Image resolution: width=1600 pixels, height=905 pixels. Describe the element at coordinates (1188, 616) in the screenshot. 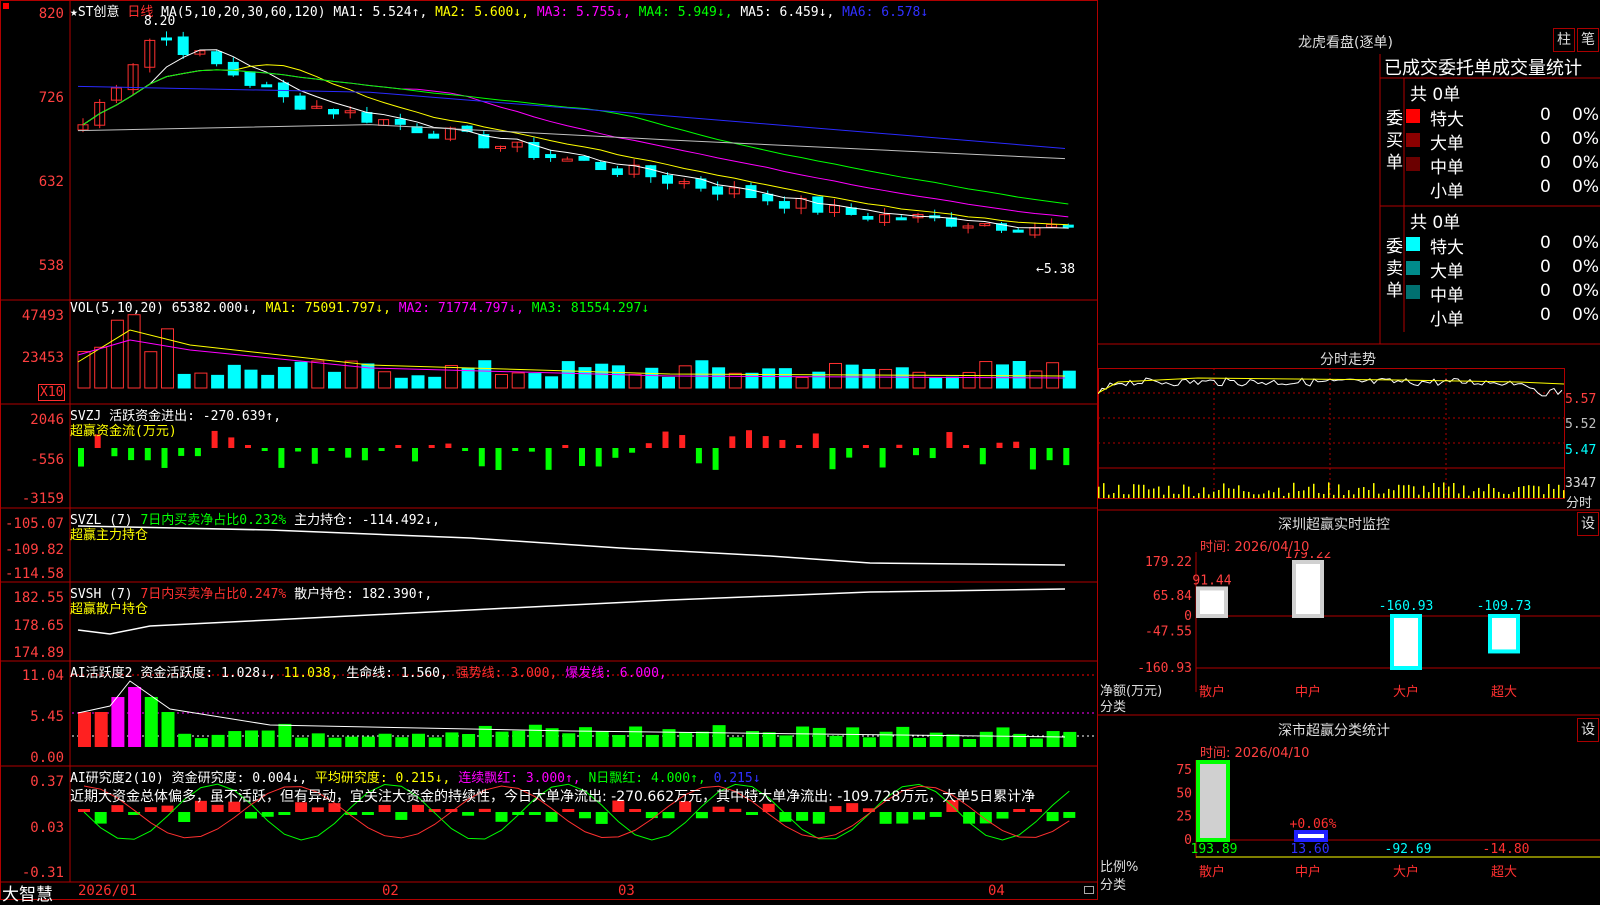

I see `monitor-tick-label: 0` at that location.